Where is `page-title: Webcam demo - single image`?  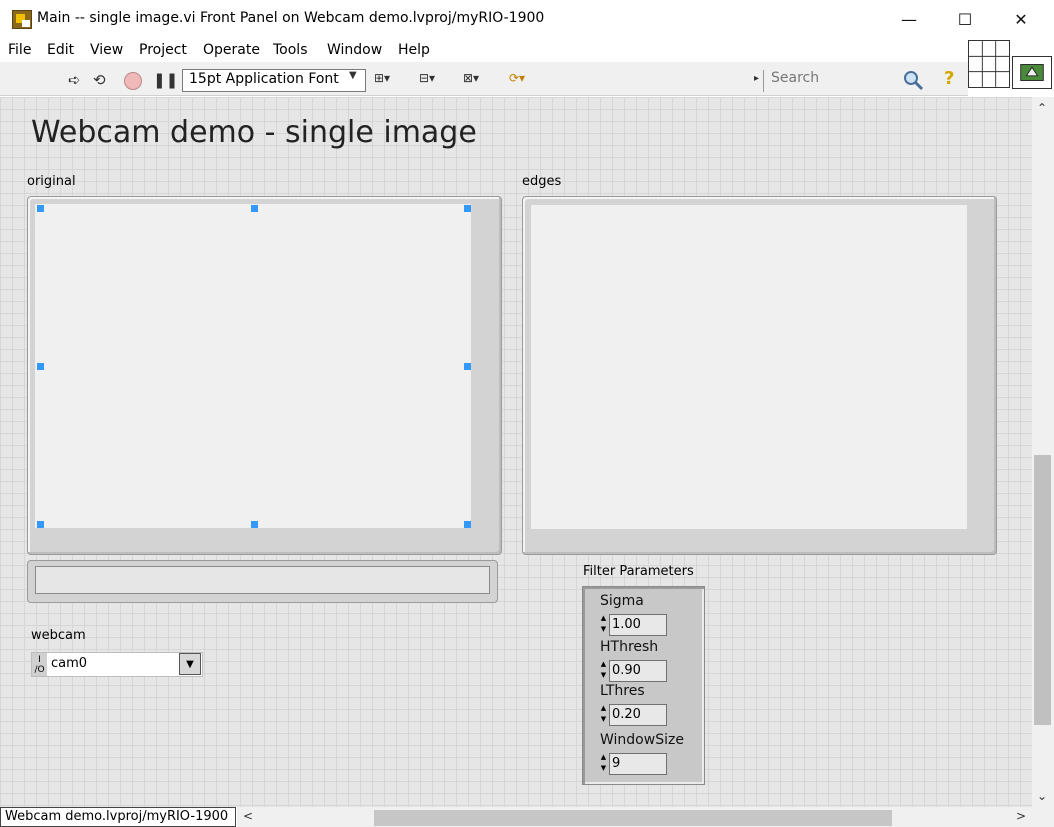
page-title: Webcam demo - single image is located at coordinates (254, 132).